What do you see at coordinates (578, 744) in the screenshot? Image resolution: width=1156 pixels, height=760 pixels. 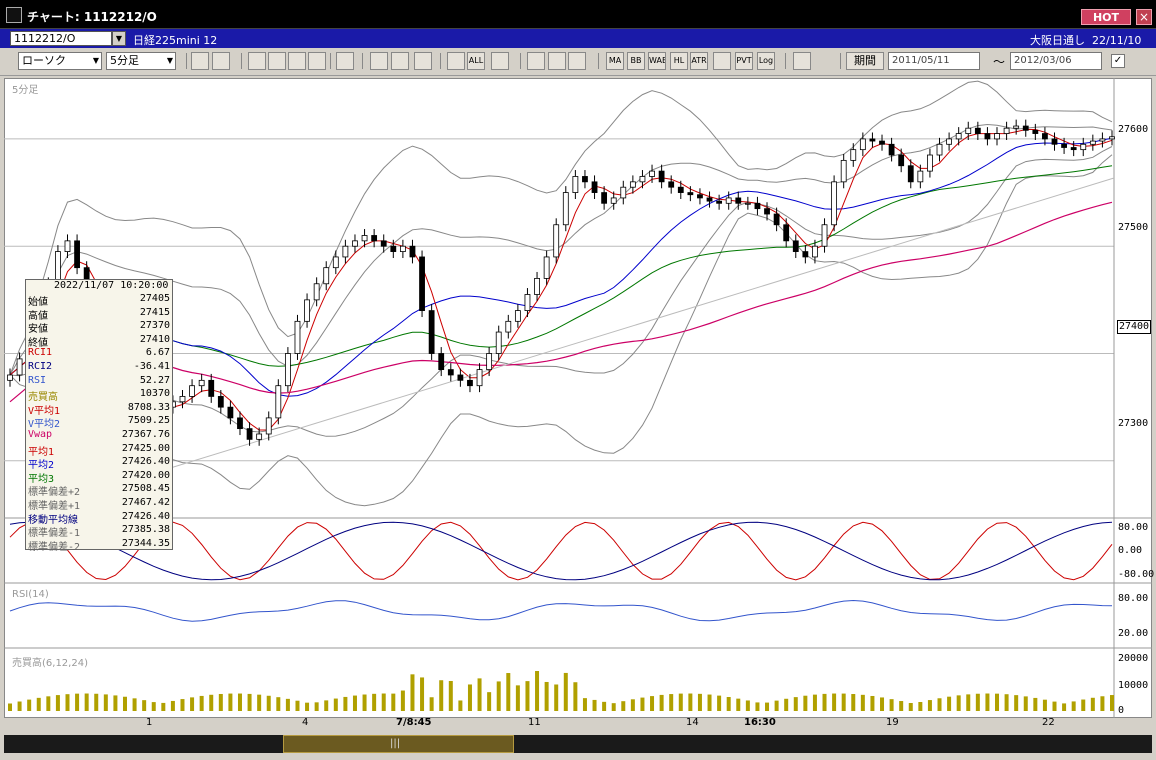 I see `time-scrollbar` at bounding box center [578, 744].